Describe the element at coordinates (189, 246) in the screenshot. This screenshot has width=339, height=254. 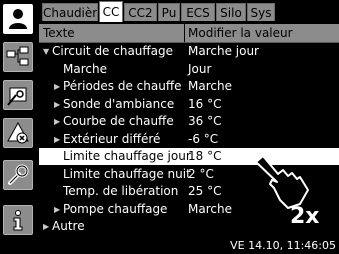
I see `status-bar: VE 14.10, 11:46:05` at that location.